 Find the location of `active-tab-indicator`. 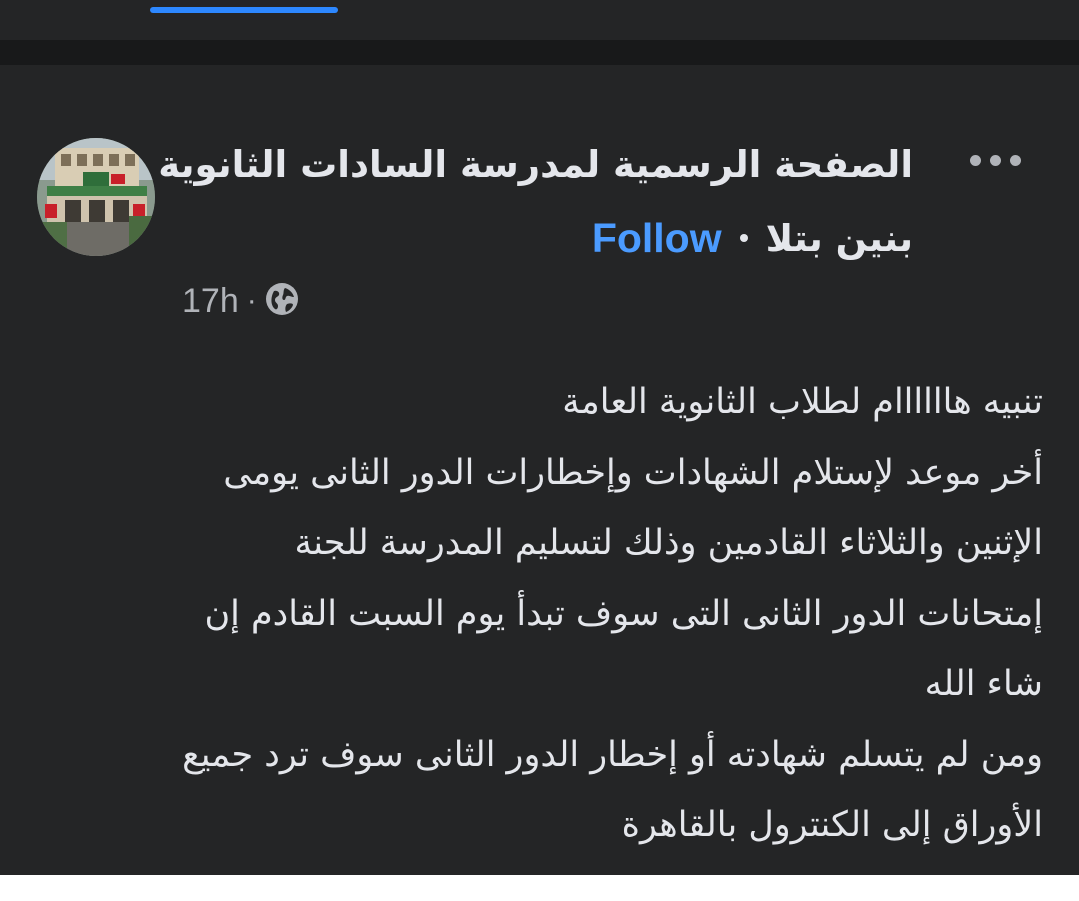

active-tab-indicator is located at coordinates (244, 10).